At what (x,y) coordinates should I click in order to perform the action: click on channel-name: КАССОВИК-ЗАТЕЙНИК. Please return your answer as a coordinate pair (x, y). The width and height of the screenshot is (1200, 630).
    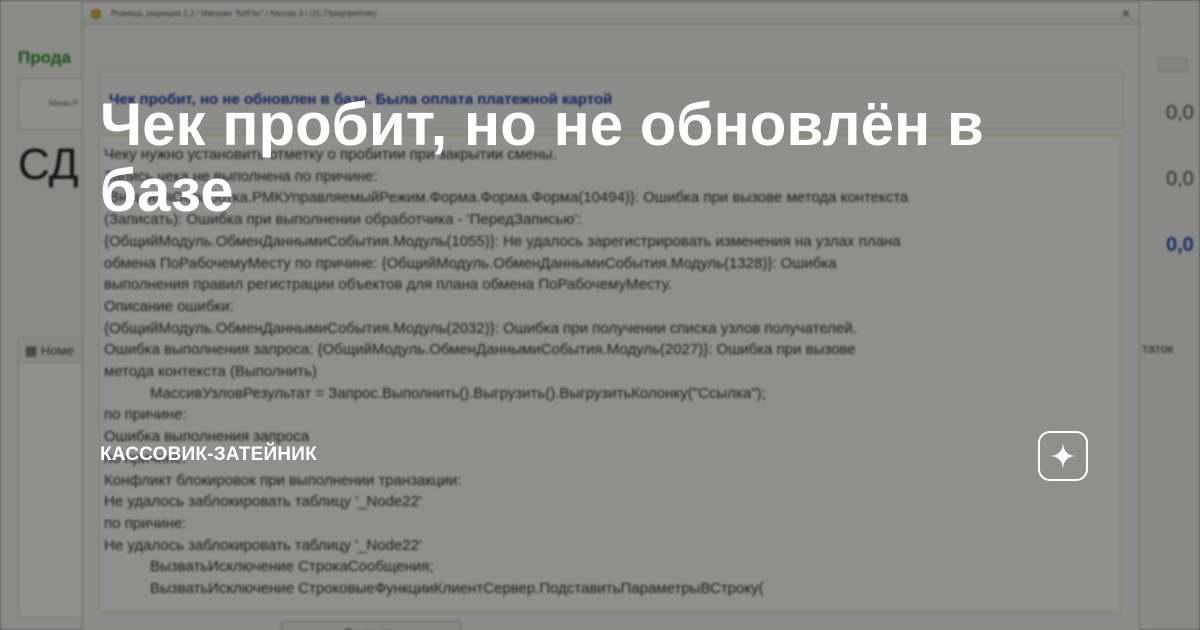
    Looking at the image, I should click on (208, 455).